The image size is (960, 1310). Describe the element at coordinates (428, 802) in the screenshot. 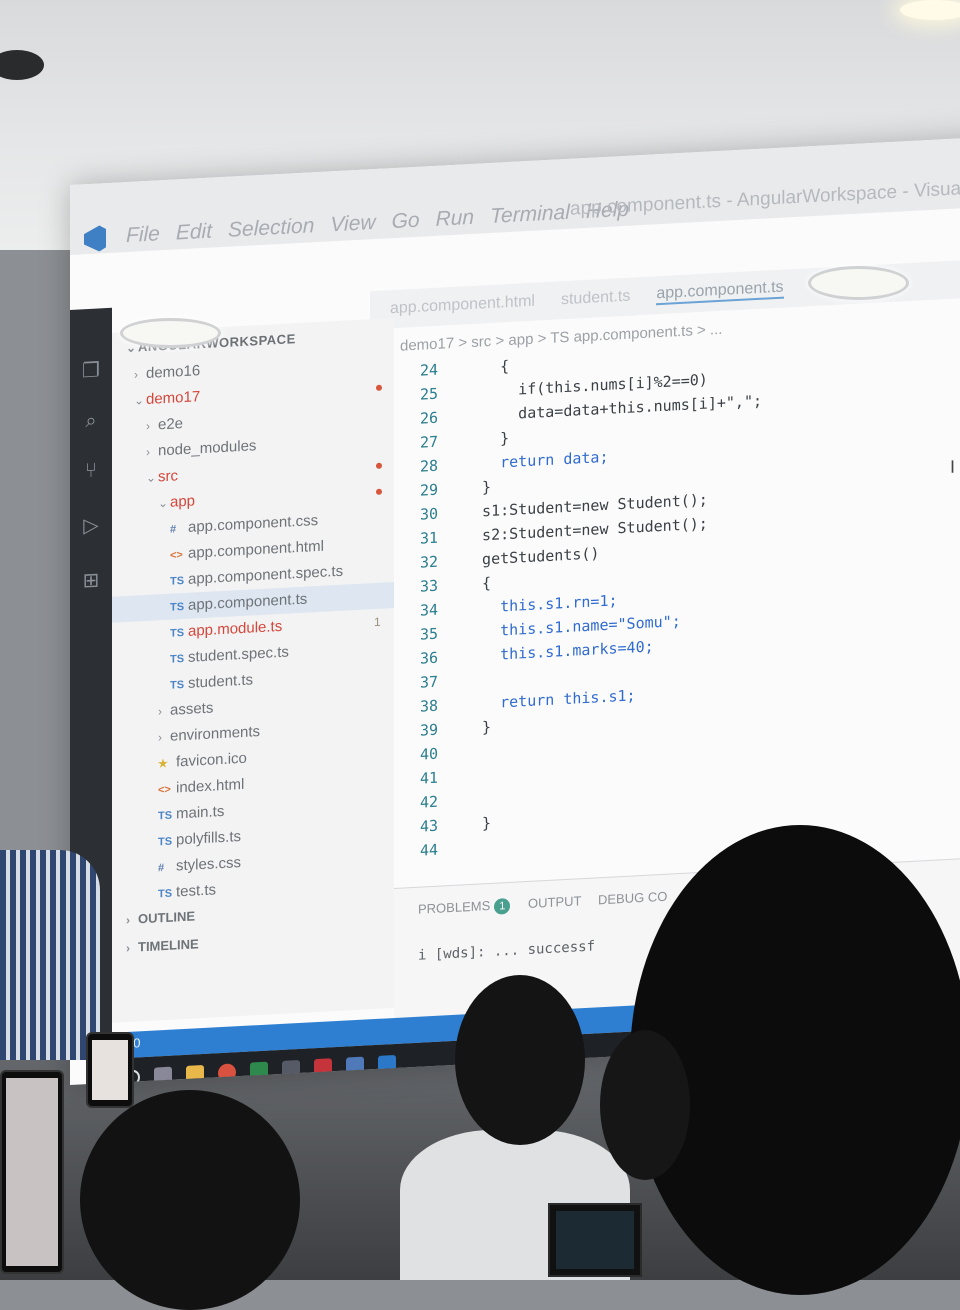

I see `line-number: 42` at that location.